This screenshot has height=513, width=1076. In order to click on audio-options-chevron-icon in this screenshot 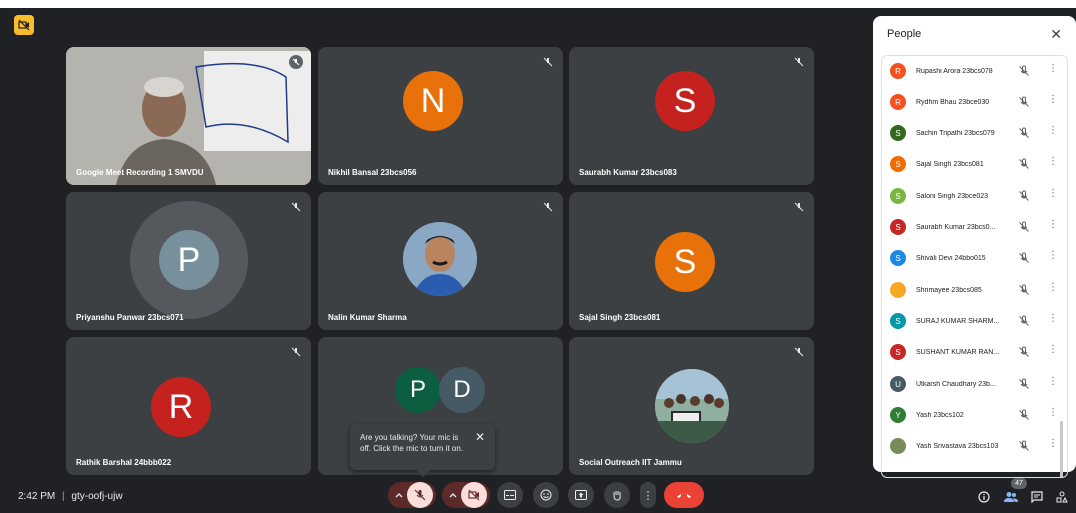, I will do `click(399, 495)`.